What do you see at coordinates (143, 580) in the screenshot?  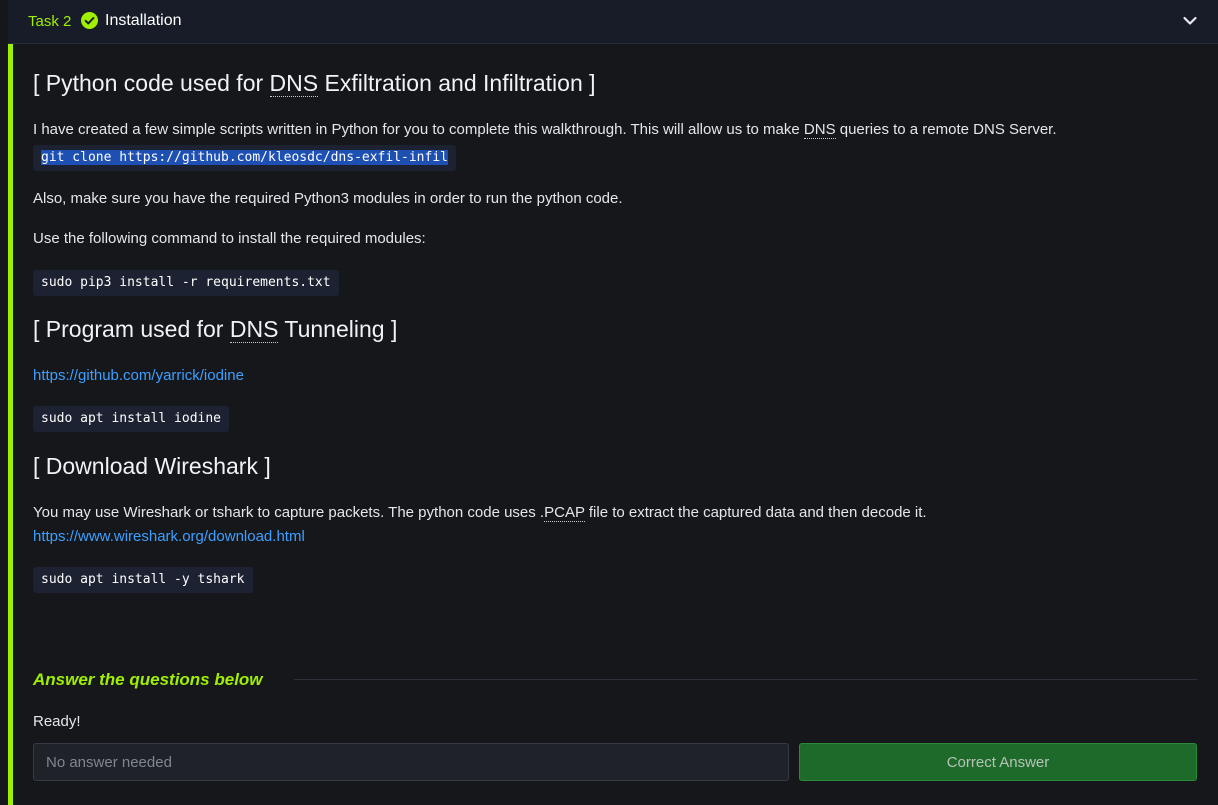 I see `tshark-install-command: sudo apt install -y tshark` at bounding box center [143, 580].